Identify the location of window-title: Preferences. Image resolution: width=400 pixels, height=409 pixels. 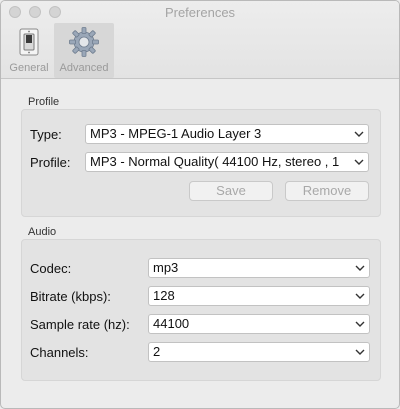
(200, 12).